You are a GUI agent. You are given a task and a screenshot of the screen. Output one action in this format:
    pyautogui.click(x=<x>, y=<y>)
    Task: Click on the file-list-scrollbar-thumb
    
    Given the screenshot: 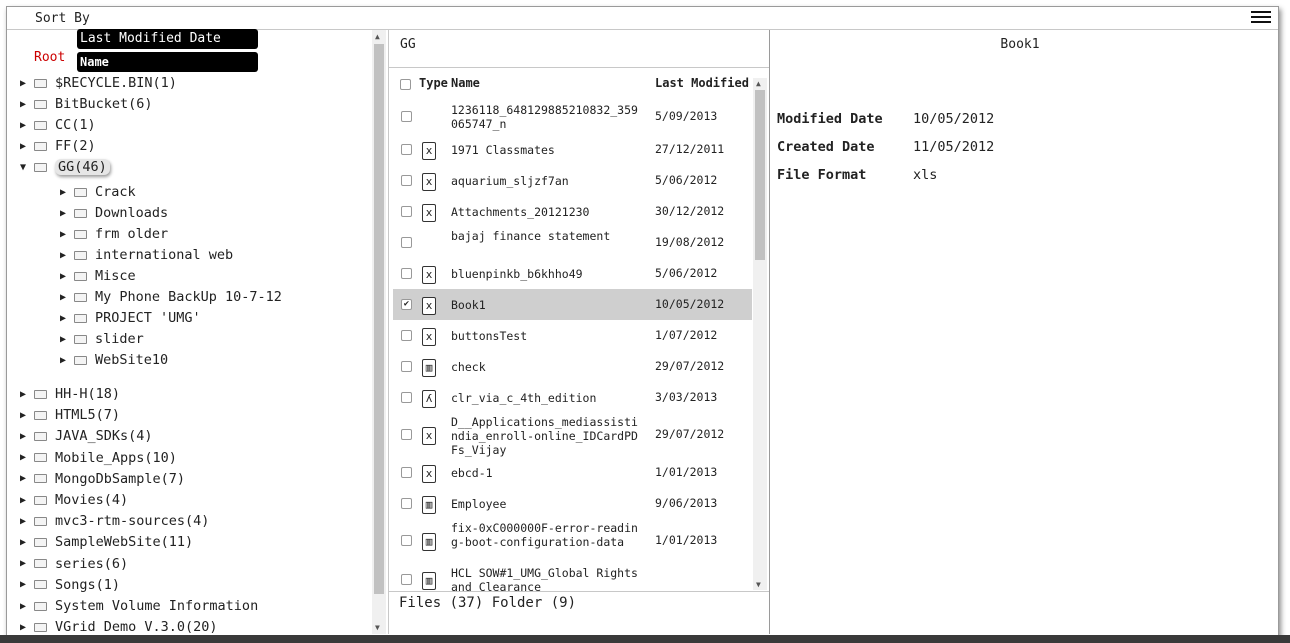 What is the action you would take?
    pyautogui.click(x=760, y=175)
    